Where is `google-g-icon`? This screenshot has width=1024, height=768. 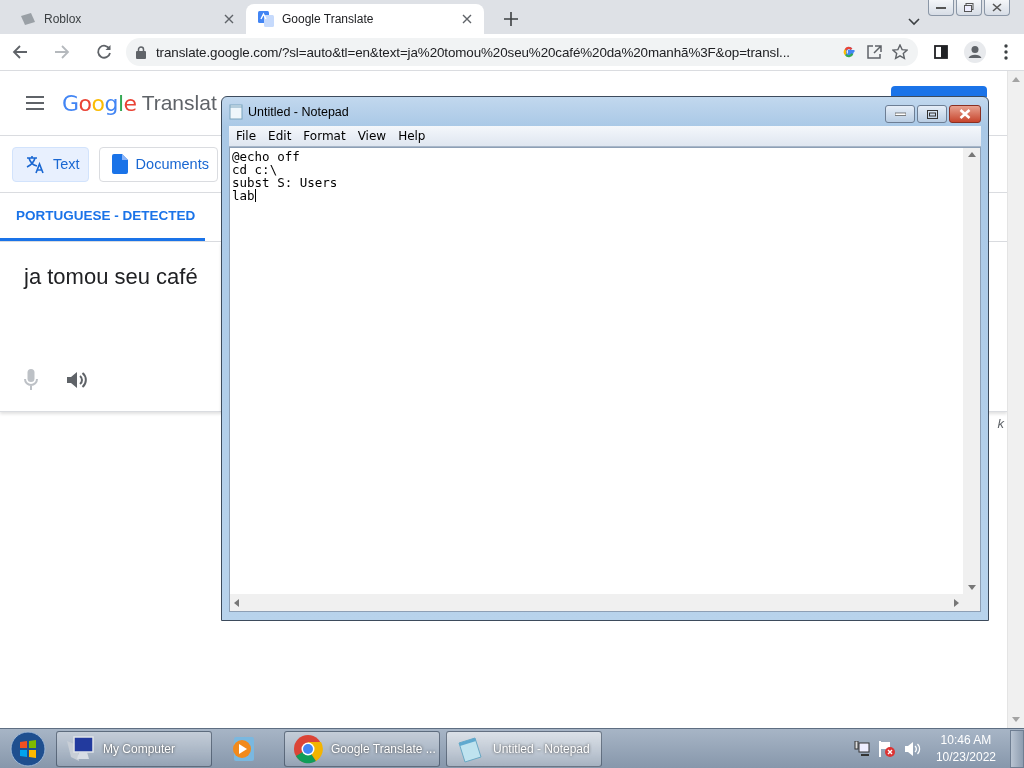
google-g-icon is located at coordinates (849, 52).